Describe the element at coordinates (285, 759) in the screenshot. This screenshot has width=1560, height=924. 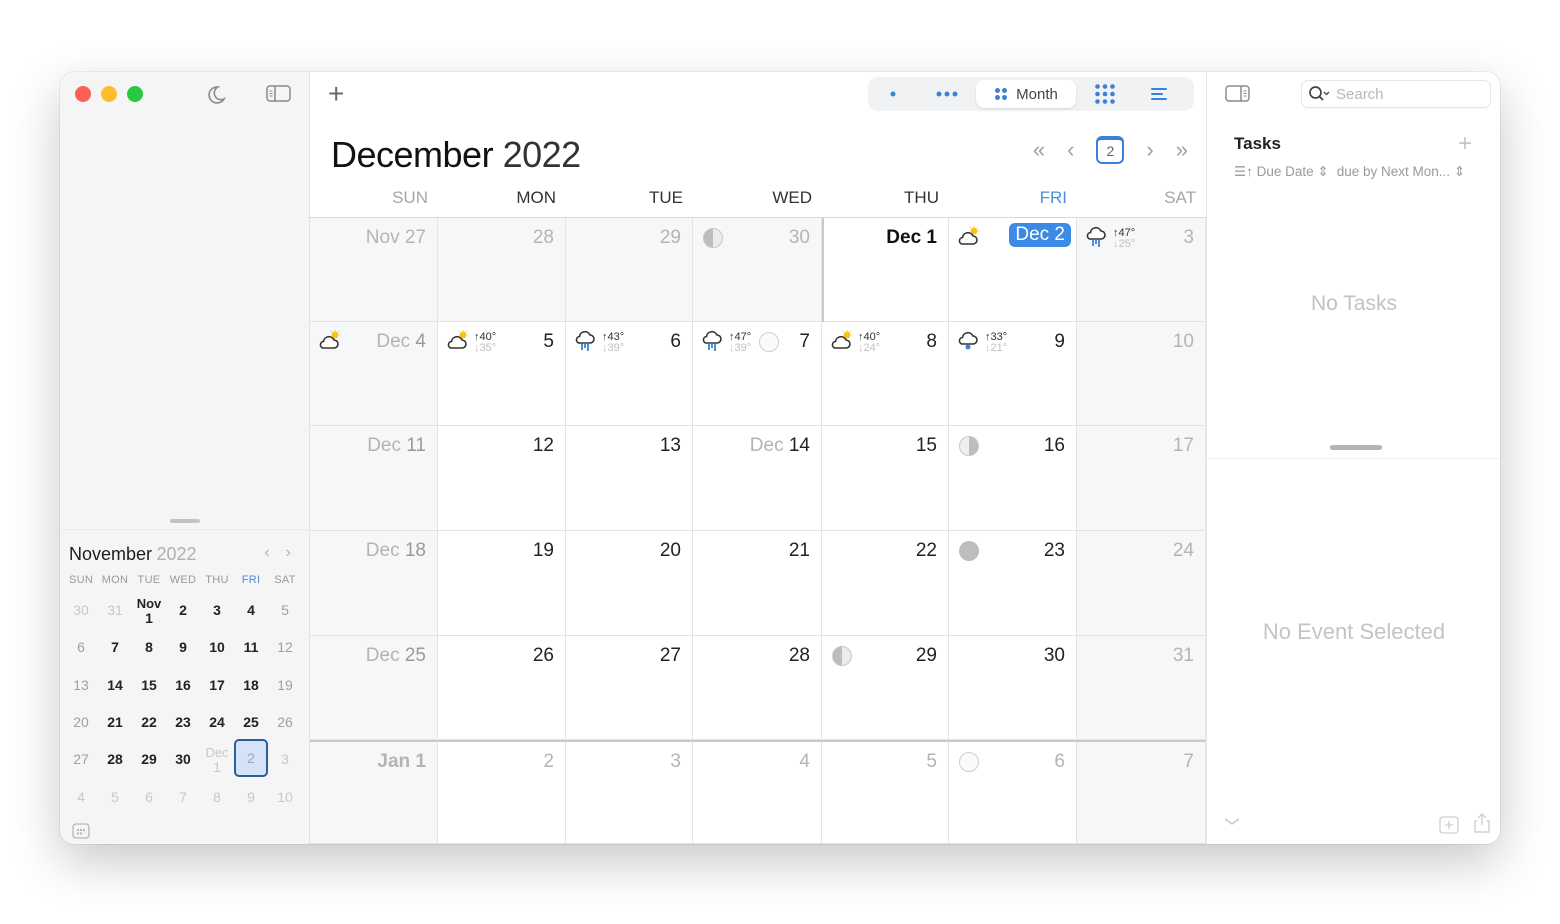
I see `mini-day: 3` at that location.